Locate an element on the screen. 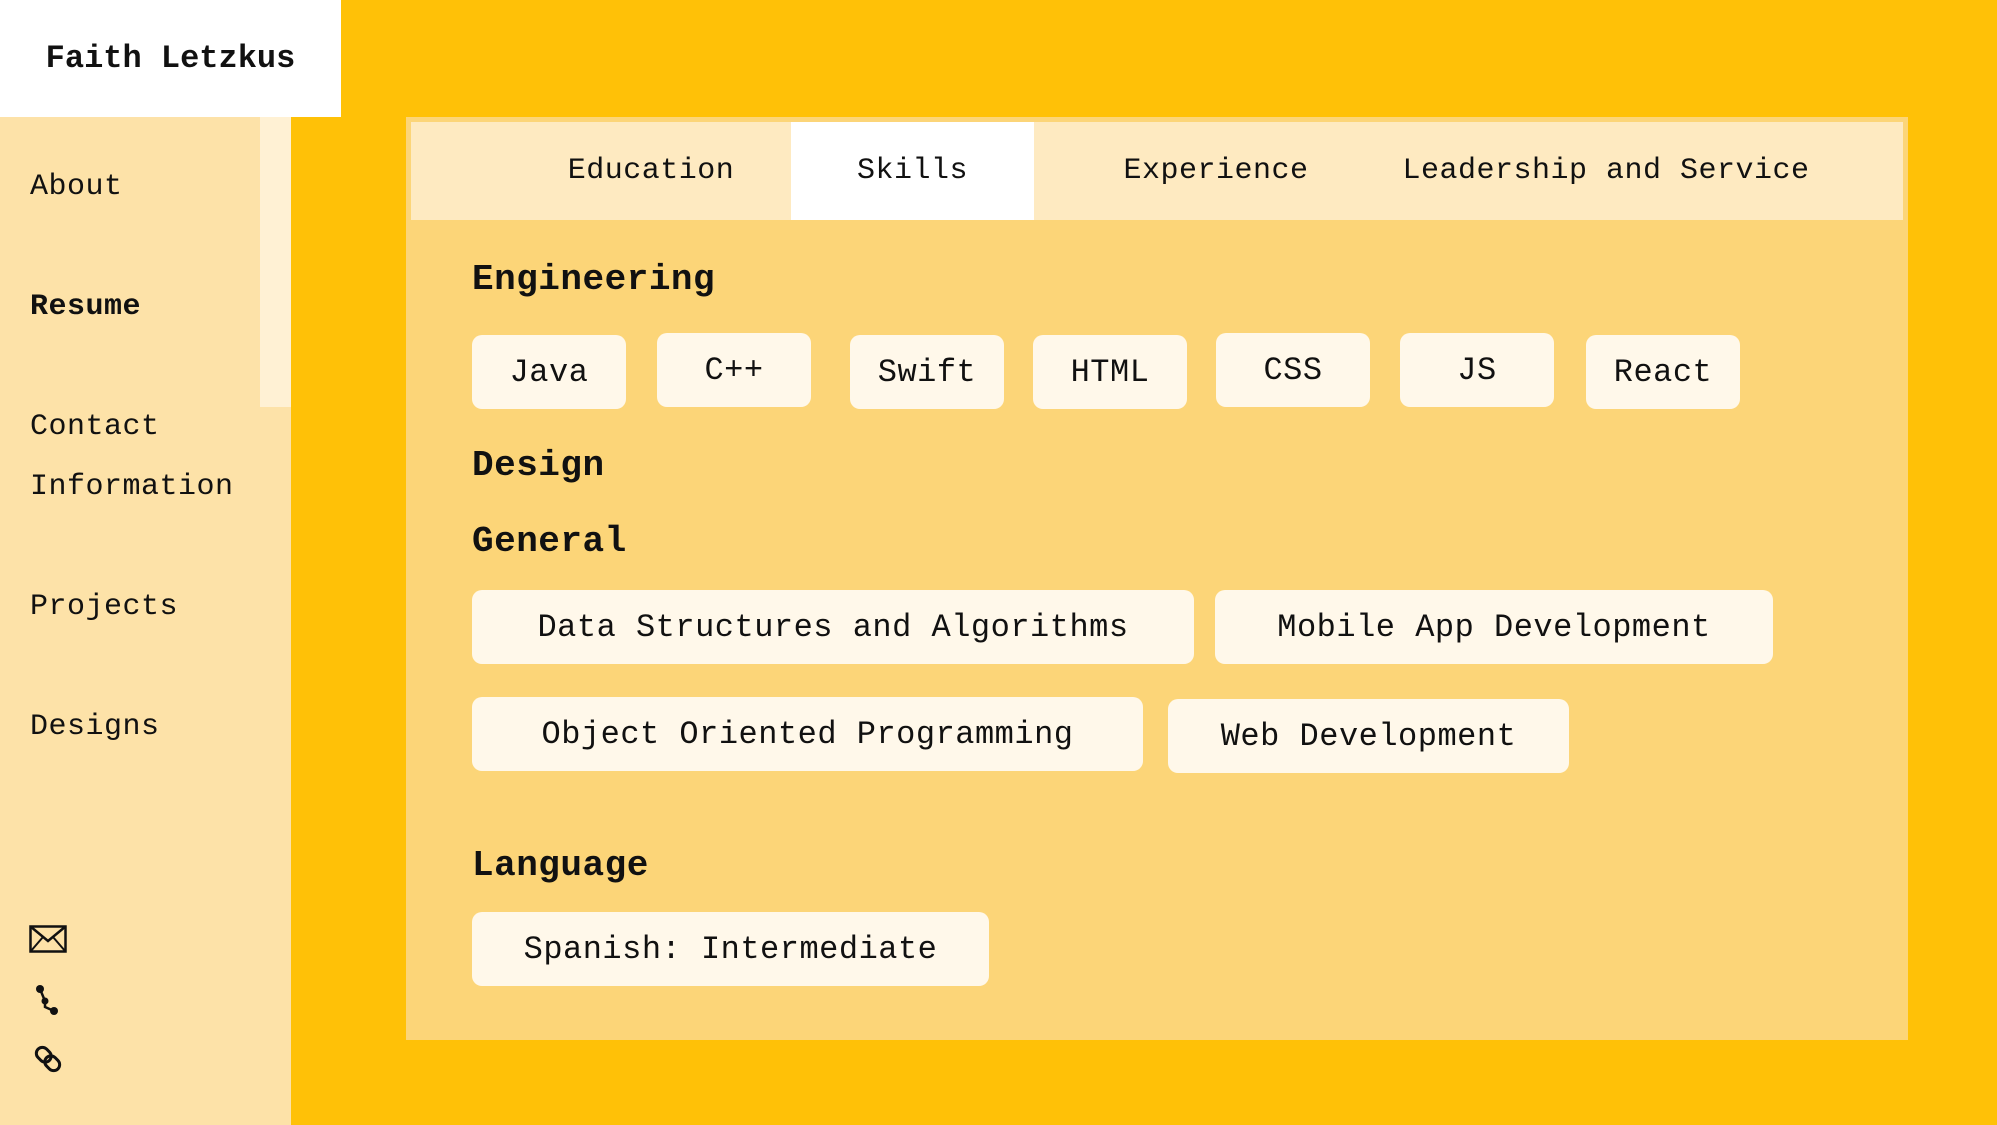 The image size is (1997, 1125). skill-chip: Spanish: Intermediate is located at coordinates (730, 949).